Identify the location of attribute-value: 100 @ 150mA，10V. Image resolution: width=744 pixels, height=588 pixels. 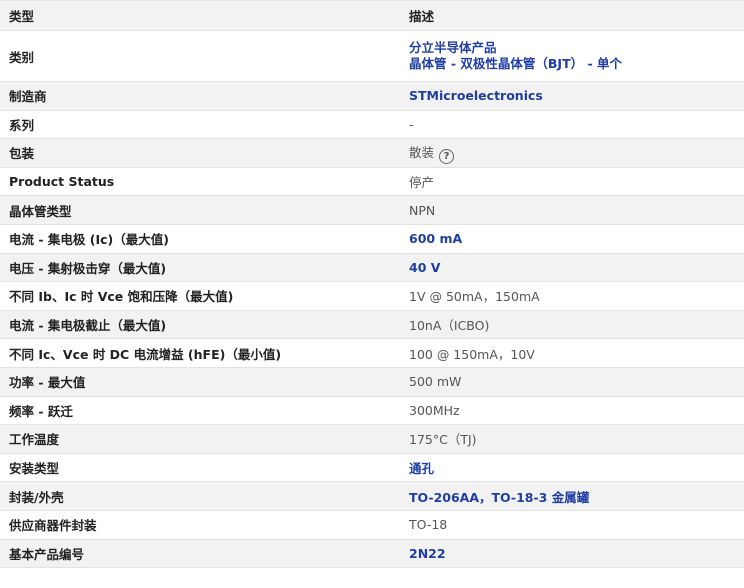
(572, 353).